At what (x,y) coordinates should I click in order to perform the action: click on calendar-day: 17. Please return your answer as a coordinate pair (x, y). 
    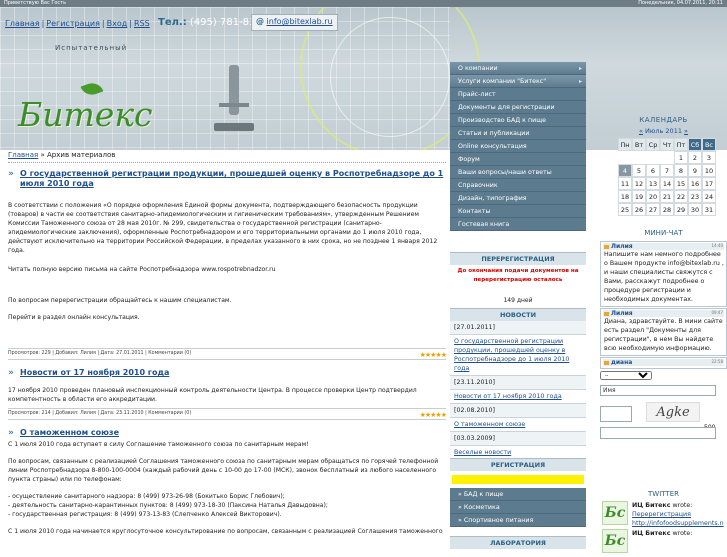
    Looking at the image, I should click on (709, 183).